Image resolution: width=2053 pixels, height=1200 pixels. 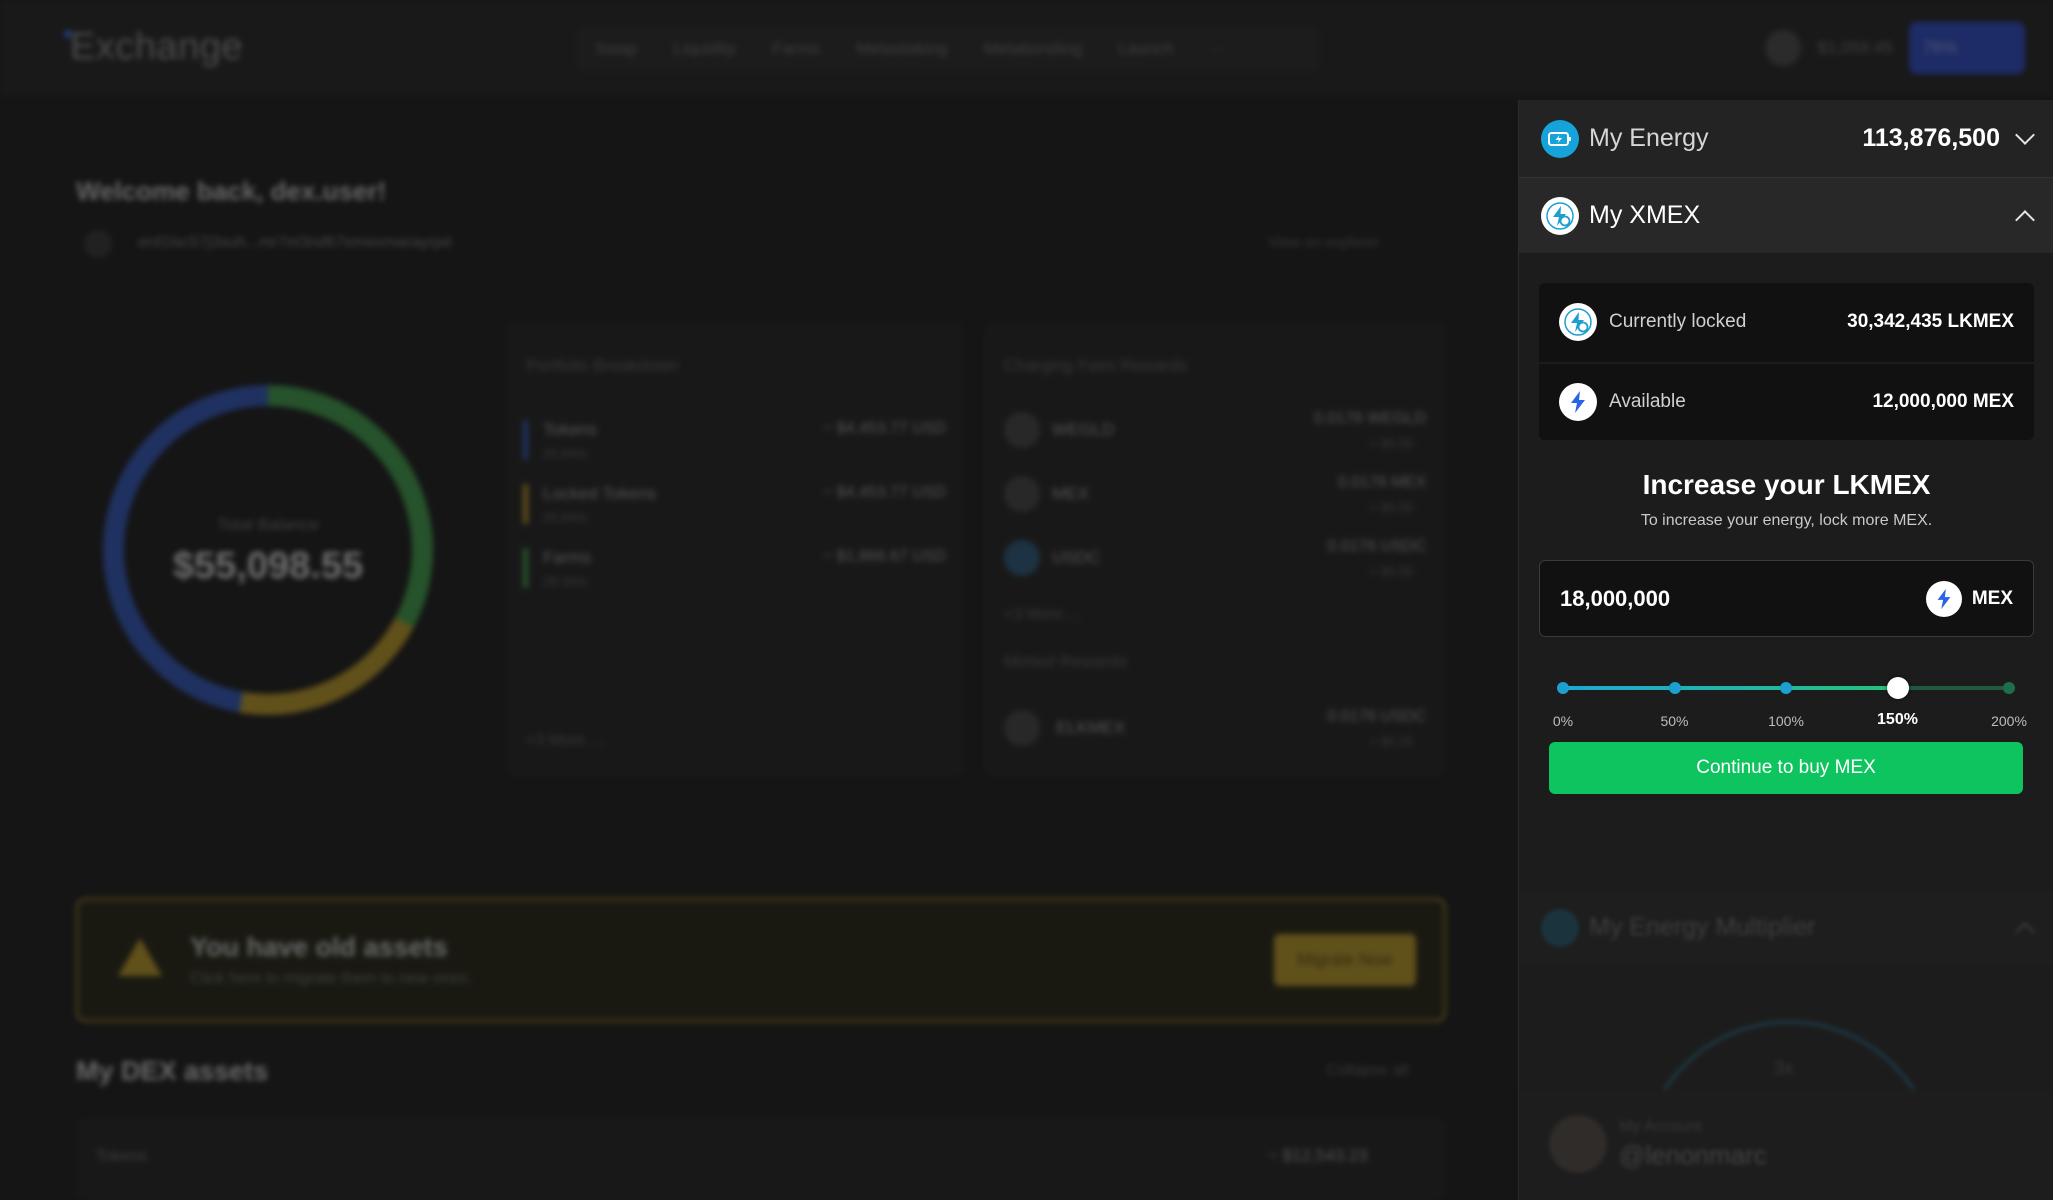 I want to click on fee-row-value: 0.0176 WEGLD, so click(x=1369, y=418).